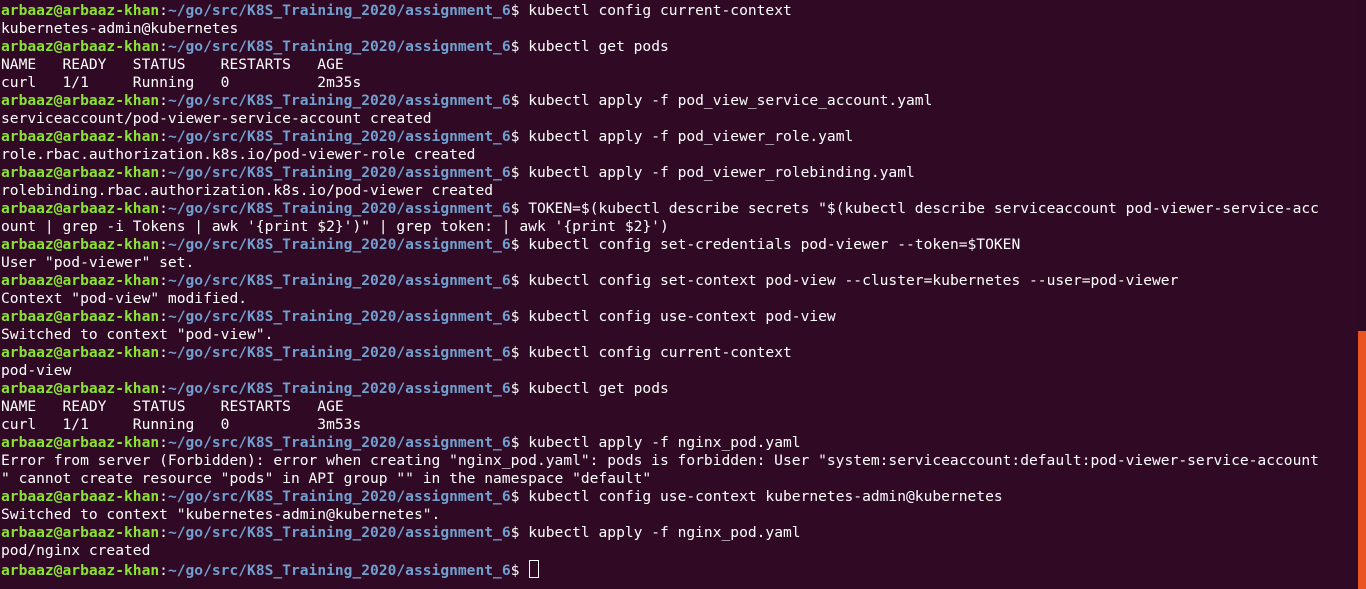 This screenshot has width=1366, height=589. I want to click on output-text: pod/nginx created, so click(76, 550).